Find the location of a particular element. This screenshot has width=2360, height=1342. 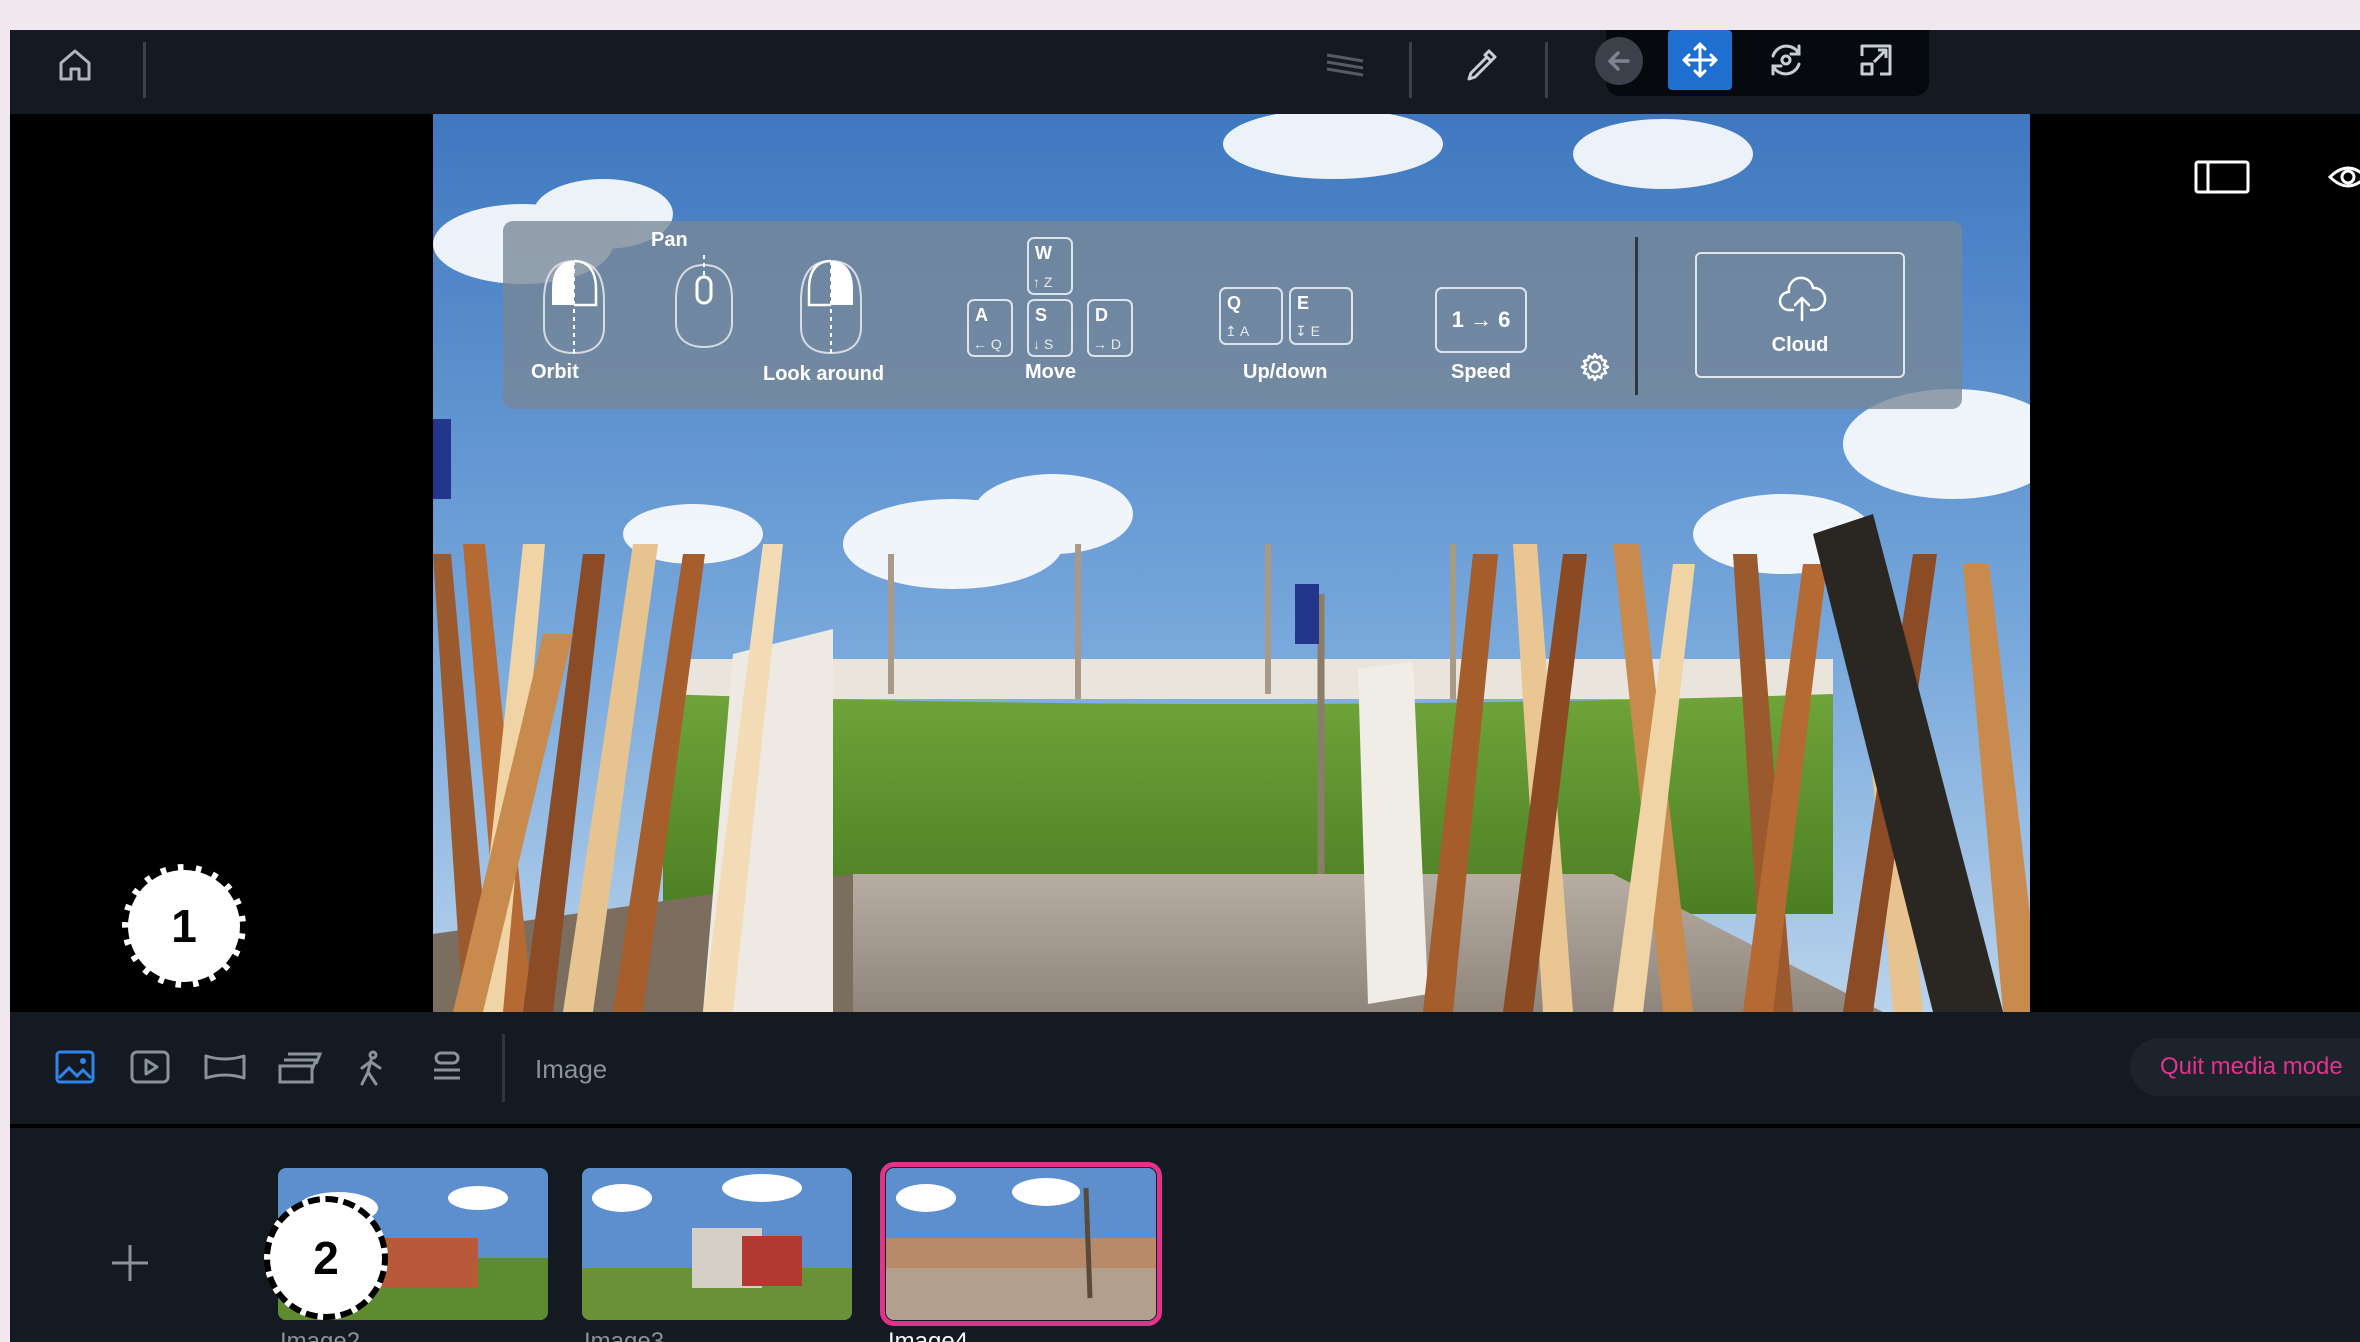

home-icon is located at coordinates (75, 65).